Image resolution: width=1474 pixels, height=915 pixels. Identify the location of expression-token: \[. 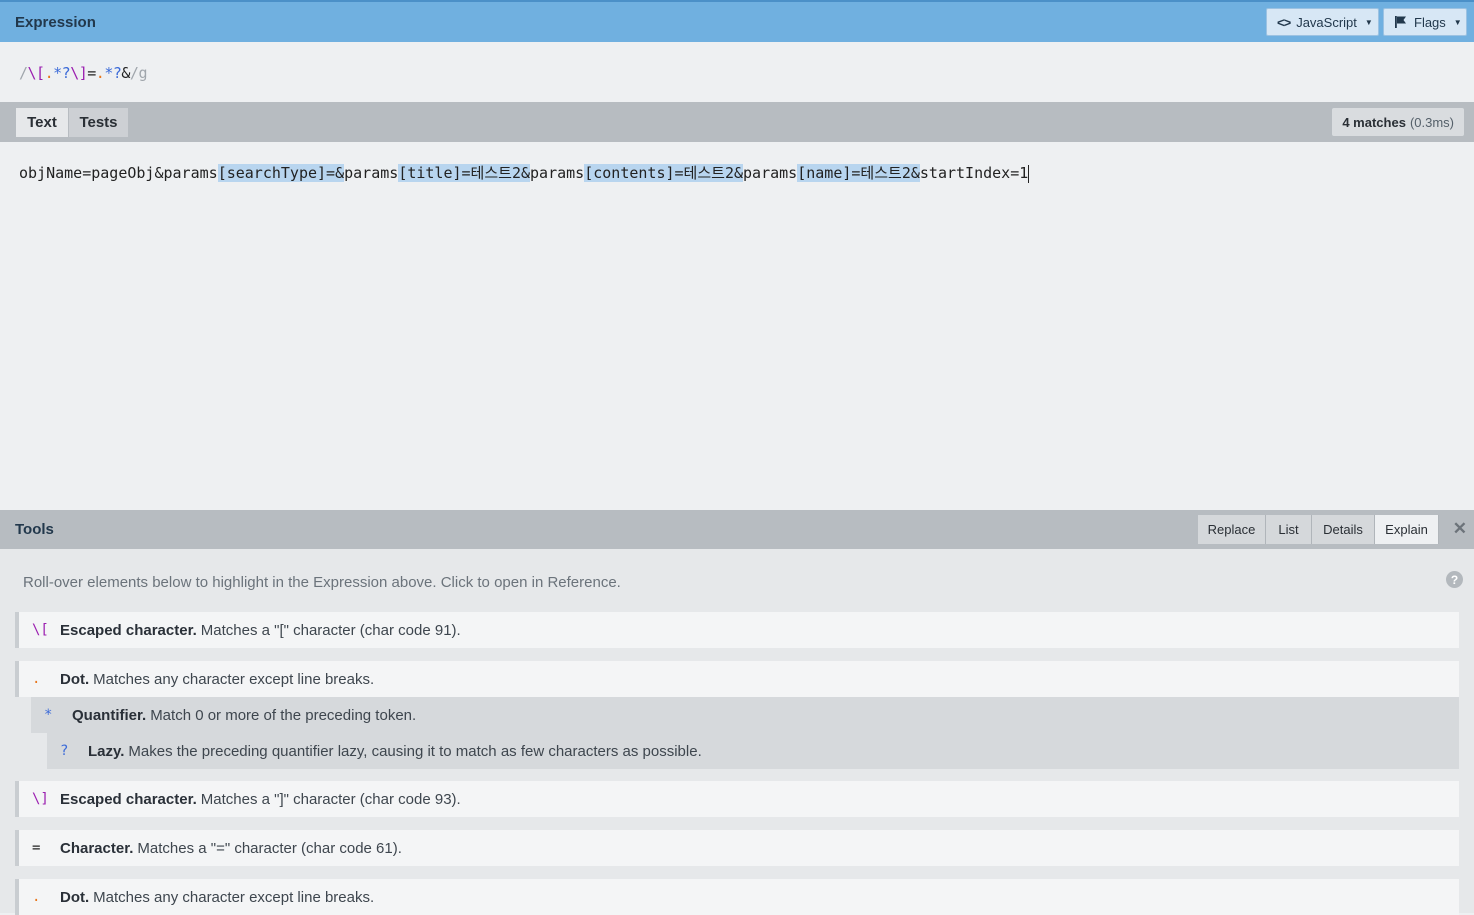
(37, 73).